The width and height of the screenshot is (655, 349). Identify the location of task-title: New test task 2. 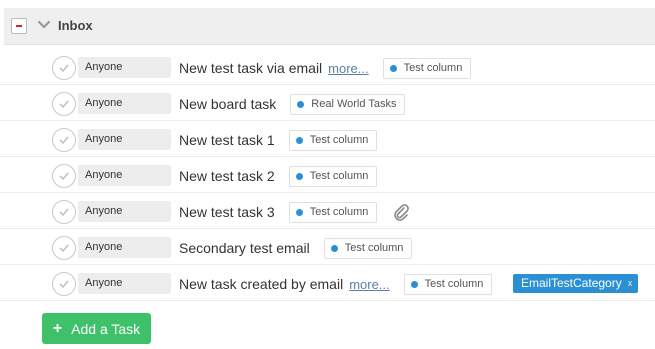
(227, 176).